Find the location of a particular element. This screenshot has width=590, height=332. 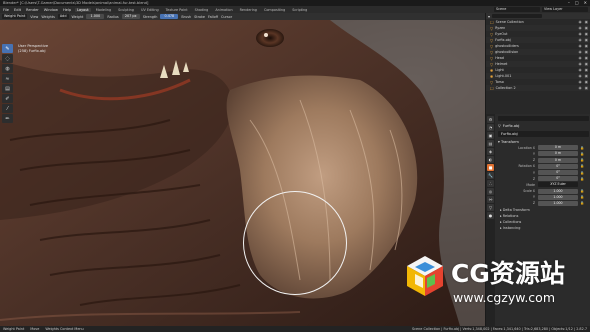

view-layer-selector: View Layer is located at coordinates (565, 9).